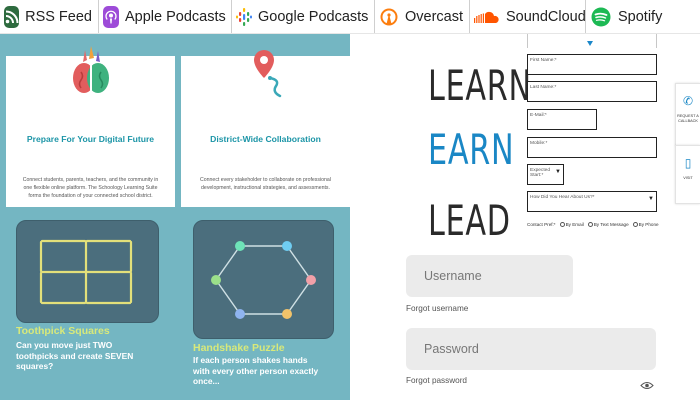  I want to click on username-input, so click(489, 276).